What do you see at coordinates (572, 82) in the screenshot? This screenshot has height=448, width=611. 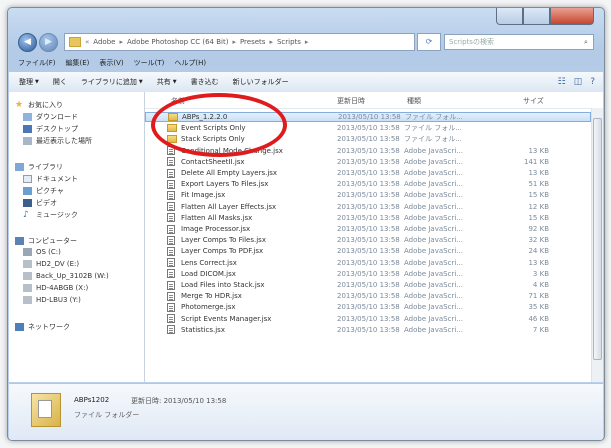 I see `view-controls: ☷ ◫ ?` at bounding box center [572, 82].